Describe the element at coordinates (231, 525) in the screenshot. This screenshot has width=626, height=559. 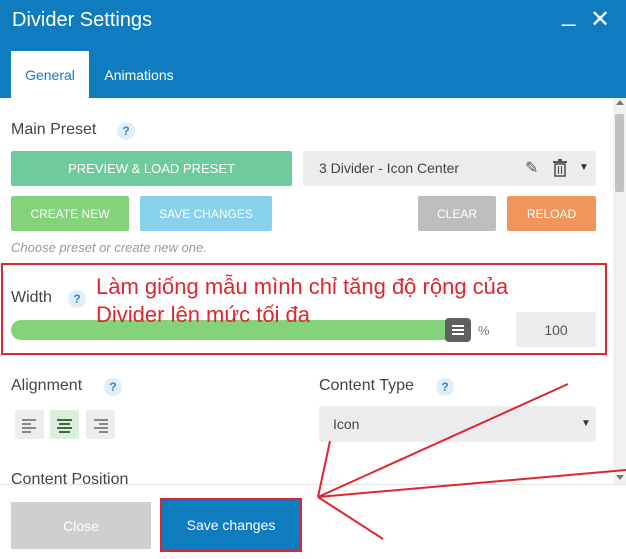
I see `save-changes-button: Save changes` at that location.